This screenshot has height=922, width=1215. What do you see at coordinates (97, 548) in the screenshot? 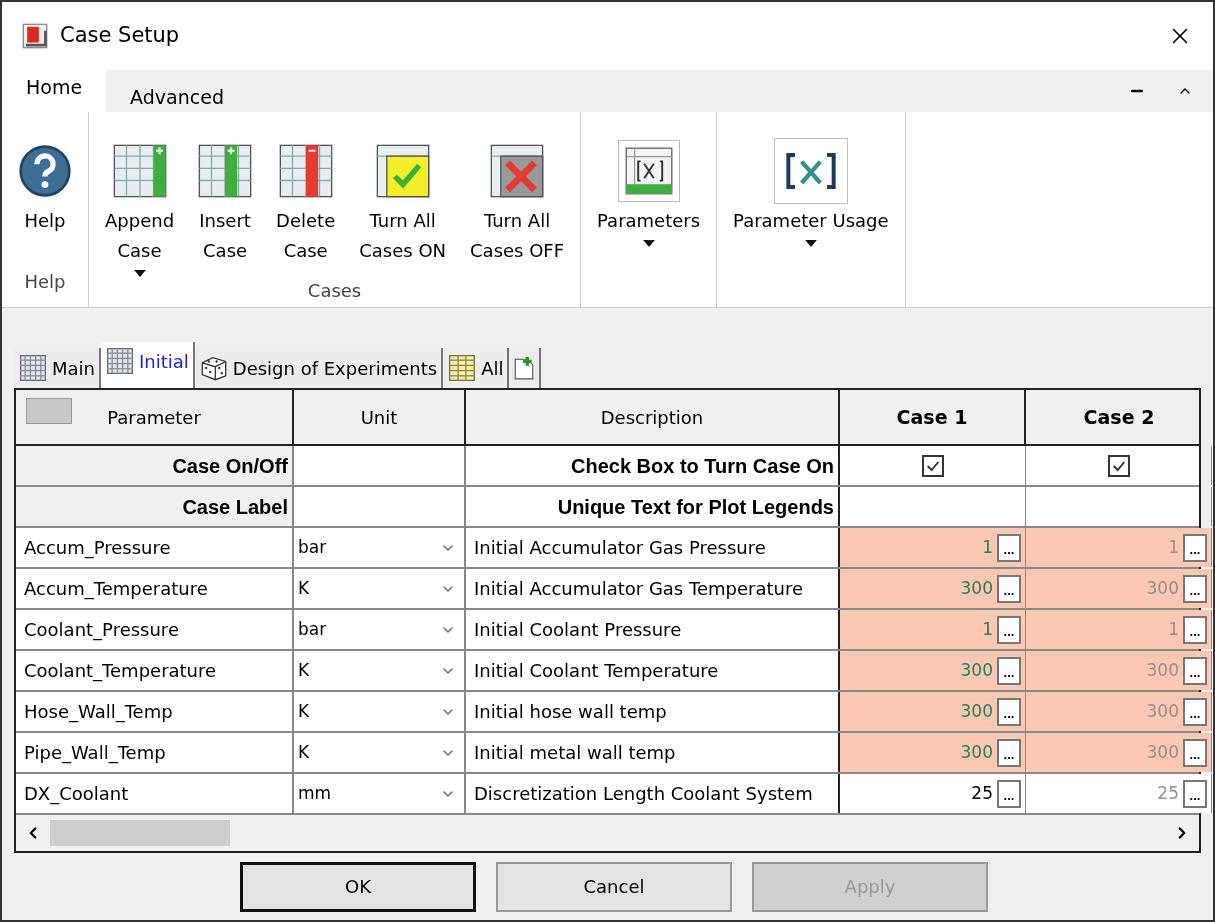
I see `parameter-name: Accum_Pressure` at bounding box center [97, 548].